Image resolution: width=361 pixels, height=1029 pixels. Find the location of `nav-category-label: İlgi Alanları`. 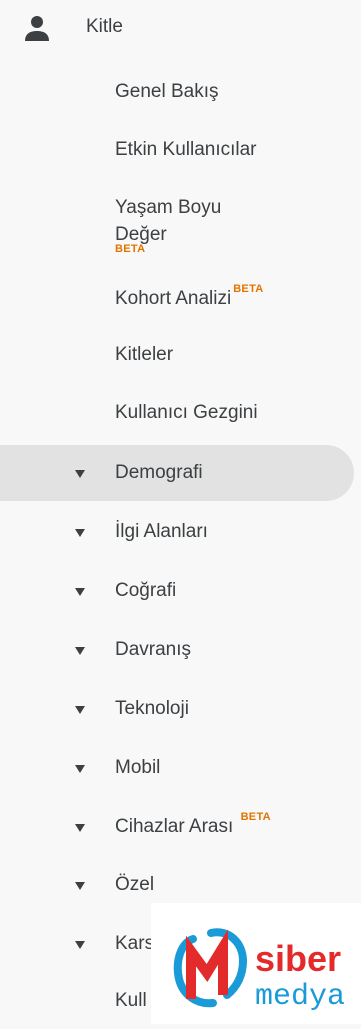

nav-category-label: İlgi Alanları is located at coordinates (161, 531).